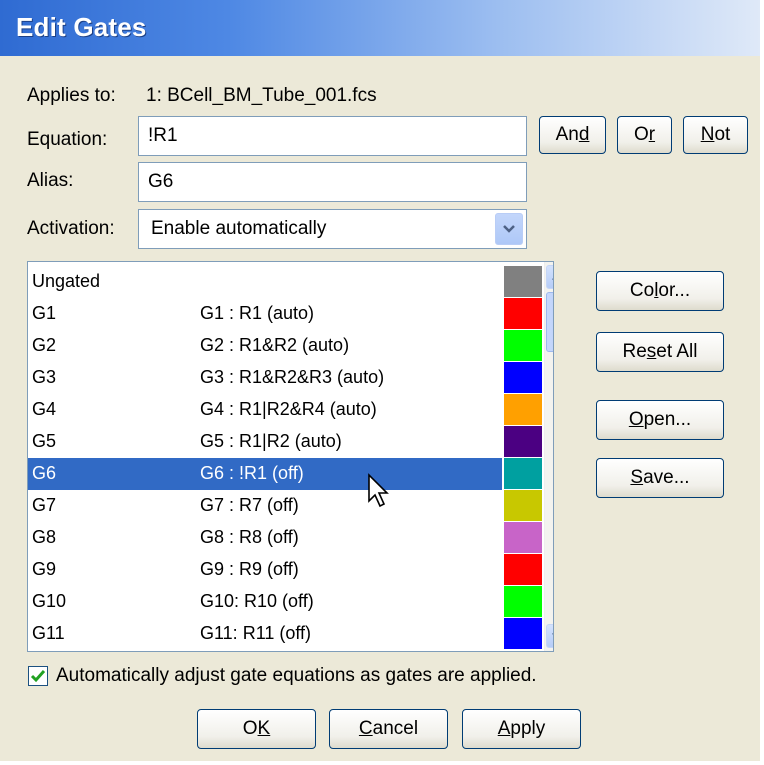 Image resolution: width=764 pixels, height=765 pixels. Describe the element at coordinates (256, 633) in the screenshot. I see `gate-equation: G11: R11 (off)` at that location.